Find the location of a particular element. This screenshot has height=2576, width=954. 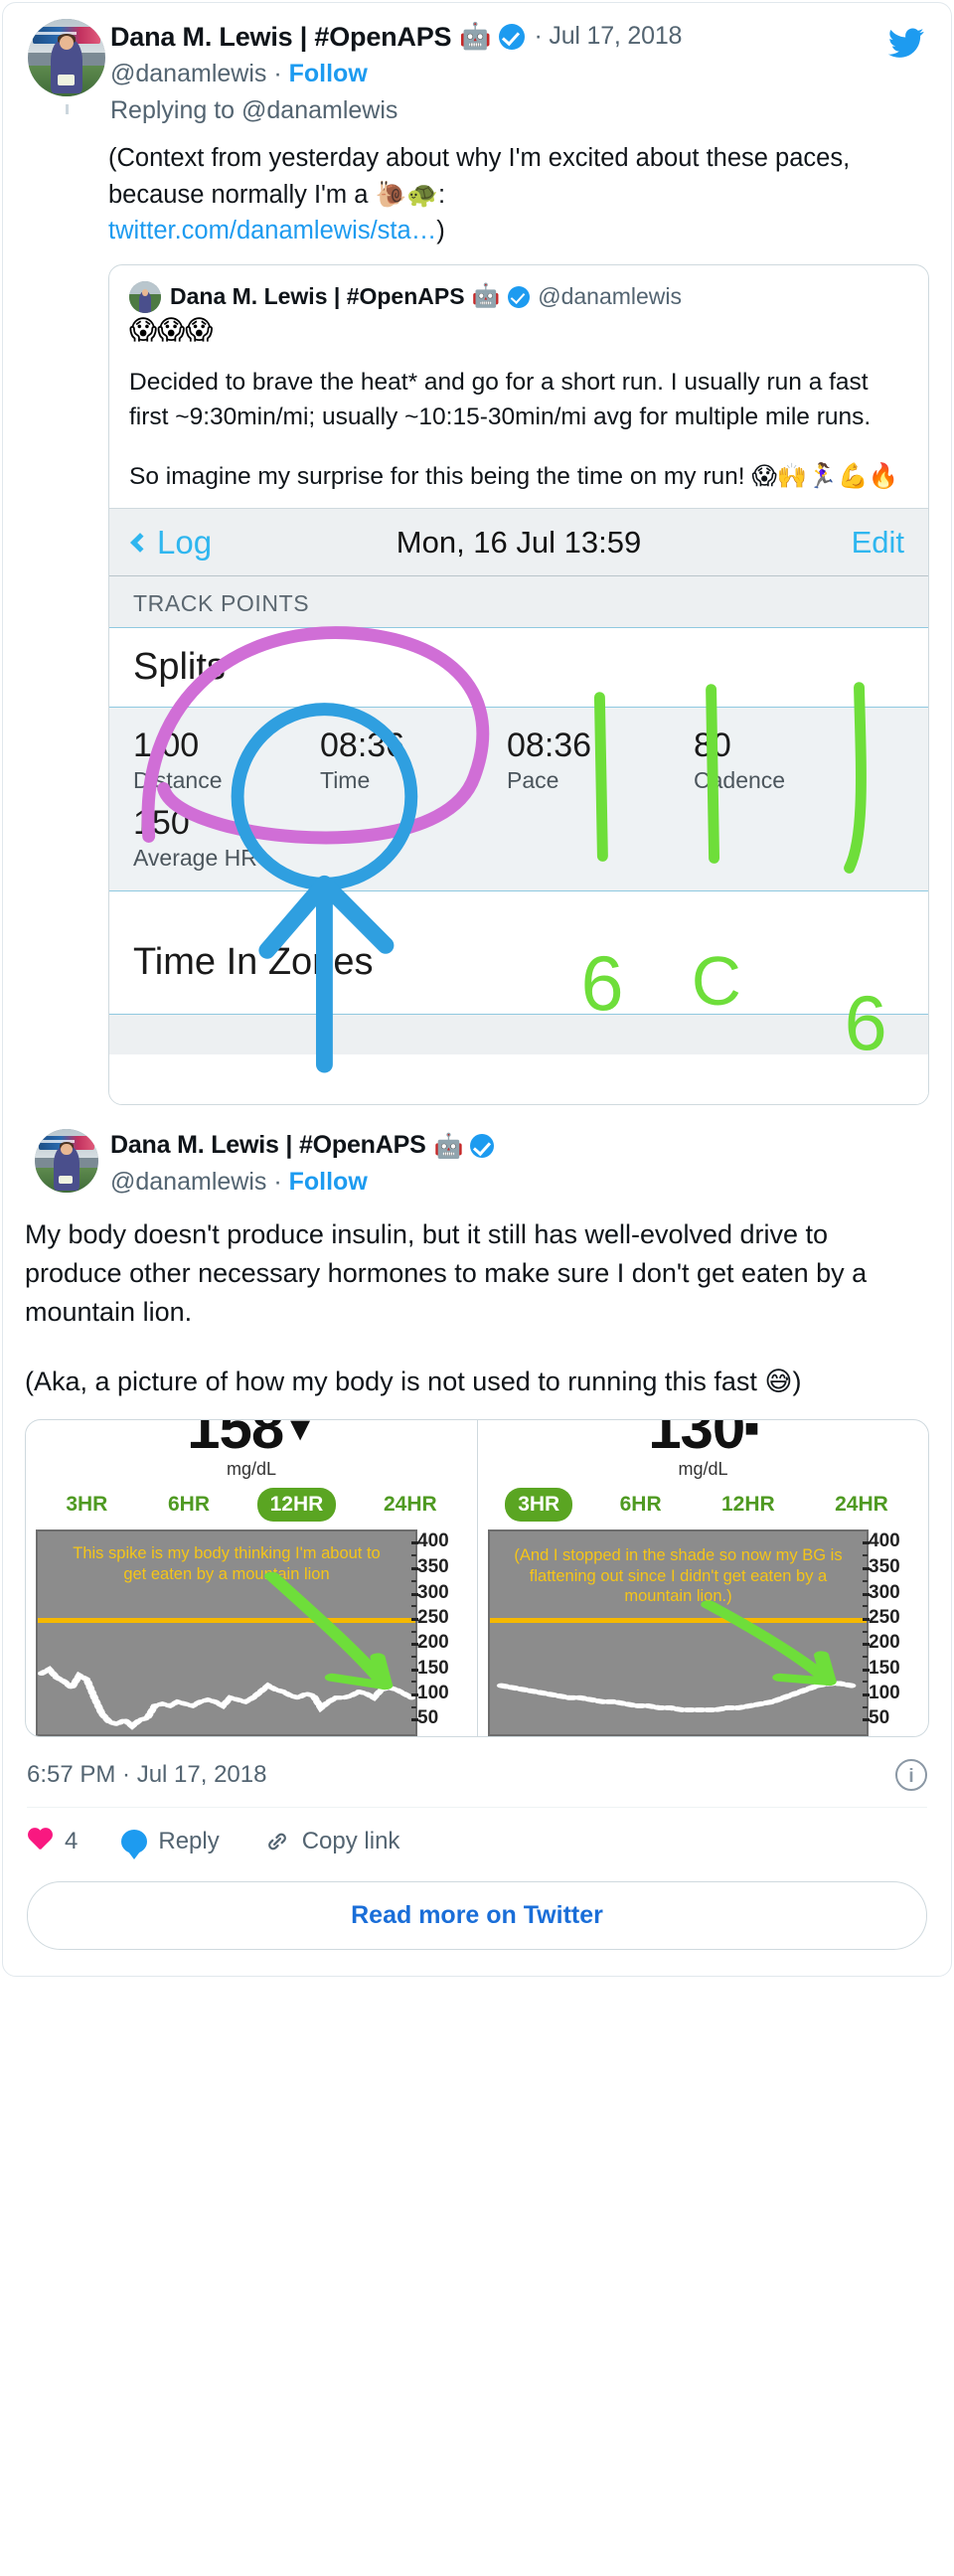

tweet2-paragraph-2-close: ) is located at coordinates (797, 1381).